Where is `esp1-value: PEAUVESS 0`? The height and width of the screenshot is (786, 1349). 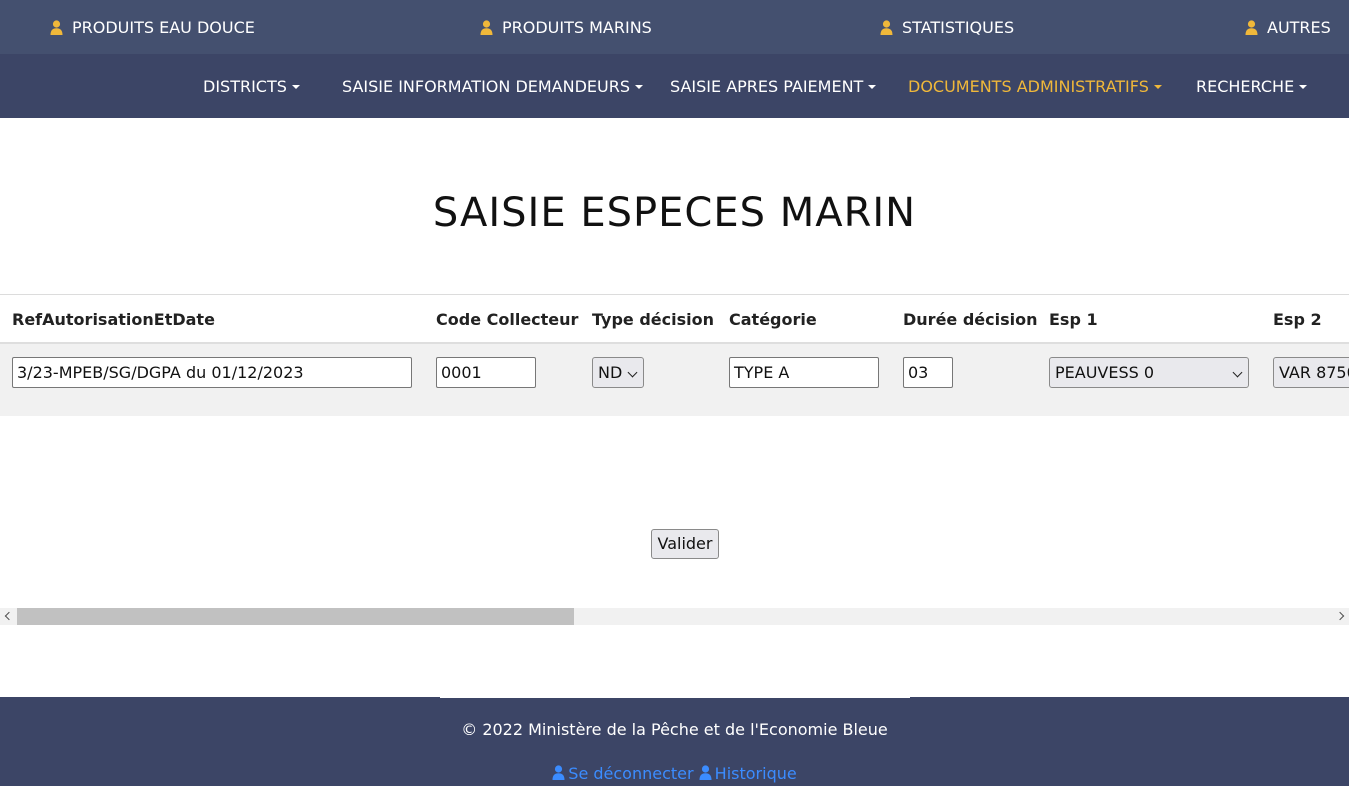
esp1-value: PEAUVESS 0 is located at coordinates (1105, 372).